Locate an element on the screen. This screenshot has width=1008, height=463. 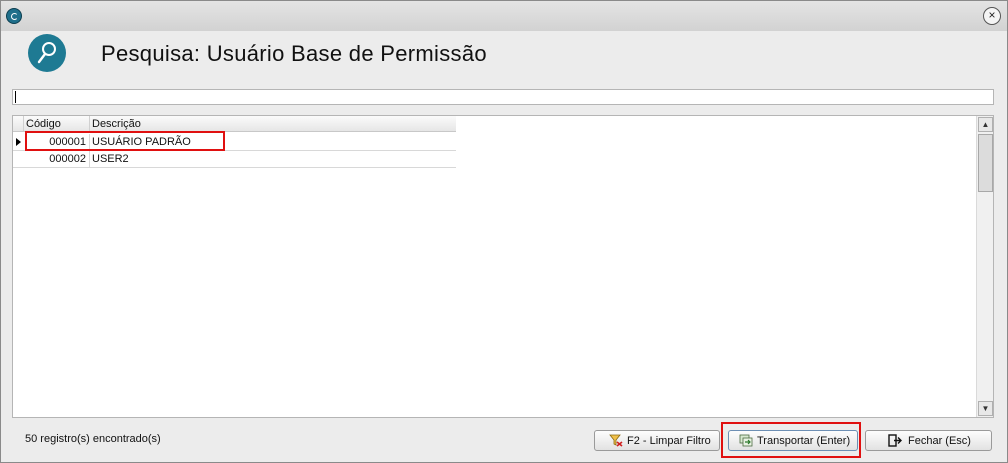
table-row: 000001 USUÁRIO PADRÃO is located at coordinates (234, 142).